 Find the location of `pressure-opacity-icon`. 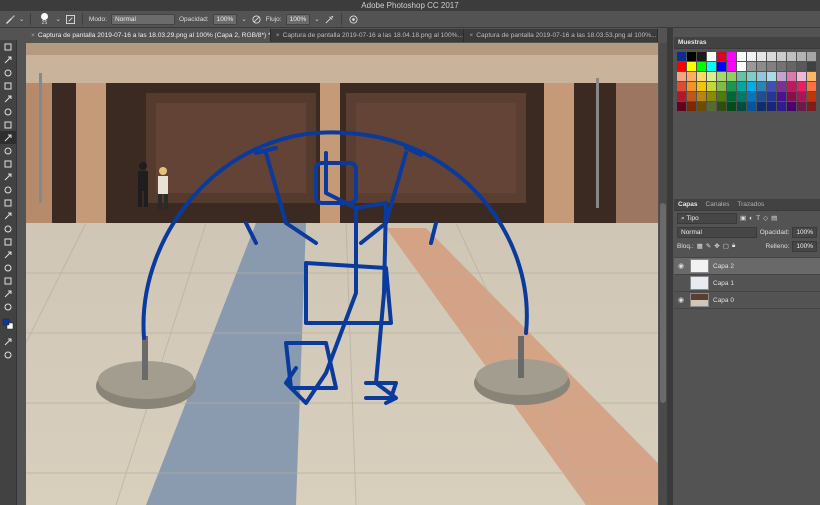

pressure-opacity-icon is located at coordinates (256, 19).